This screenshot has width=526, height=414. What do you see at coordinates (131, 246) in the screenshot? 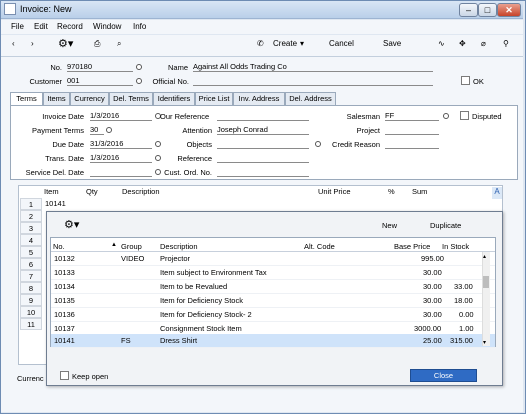
I see `col-header-group: Group` at bounding box center [131, 246].